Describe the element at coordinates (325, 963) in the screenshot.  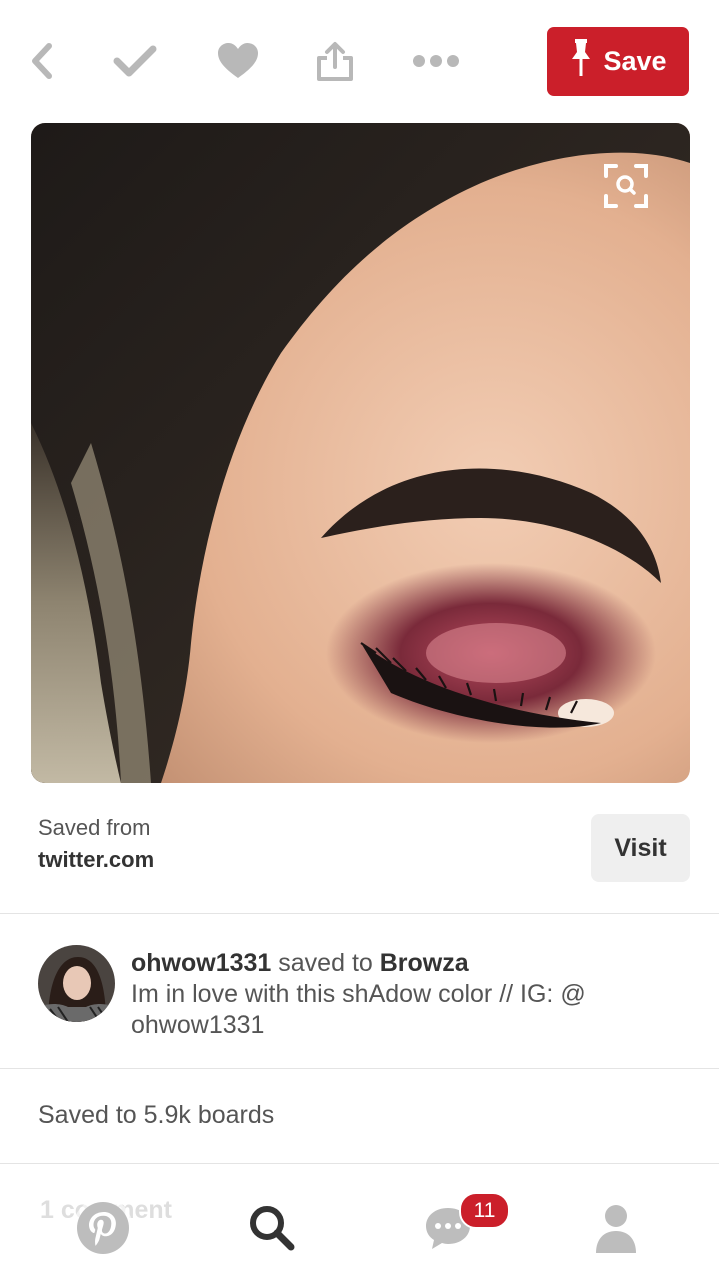
I see `saved-to-text: saved to` at that location.